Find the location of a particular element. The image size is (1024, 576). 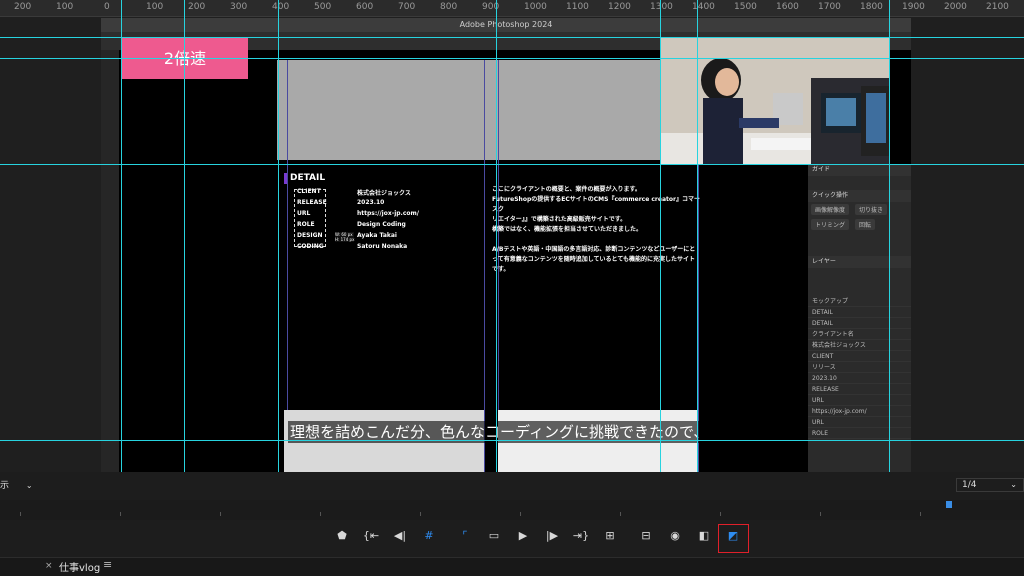

sequence-tab: 仕事vlog is located at coordinates (79, 566).